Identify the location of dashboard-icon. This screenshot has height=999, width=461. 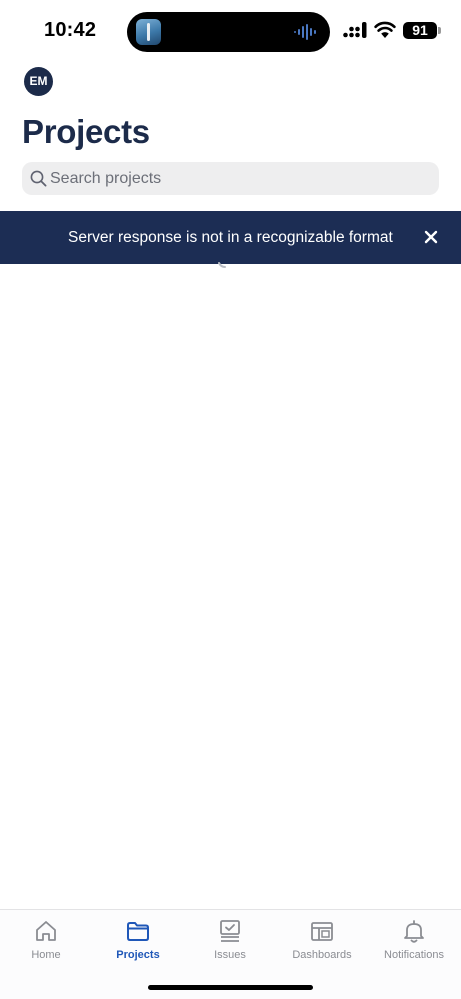
(322, 931).